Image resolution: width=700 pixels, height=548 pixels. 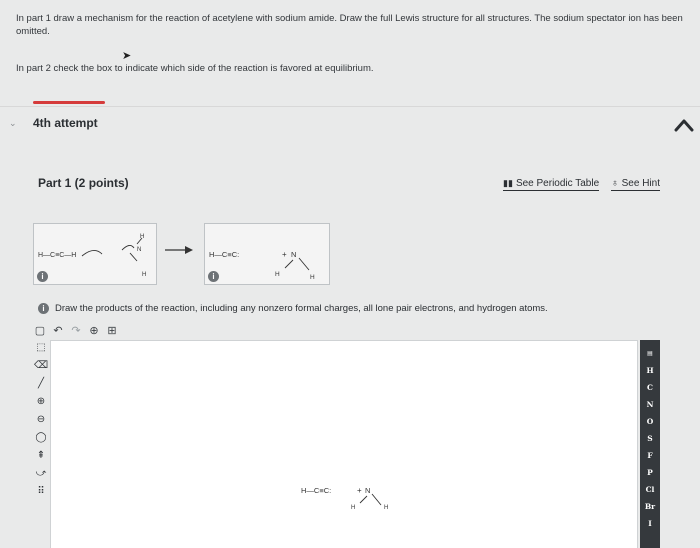 I want to click on new-document-icon: ▢, so click(x=40, y=330).